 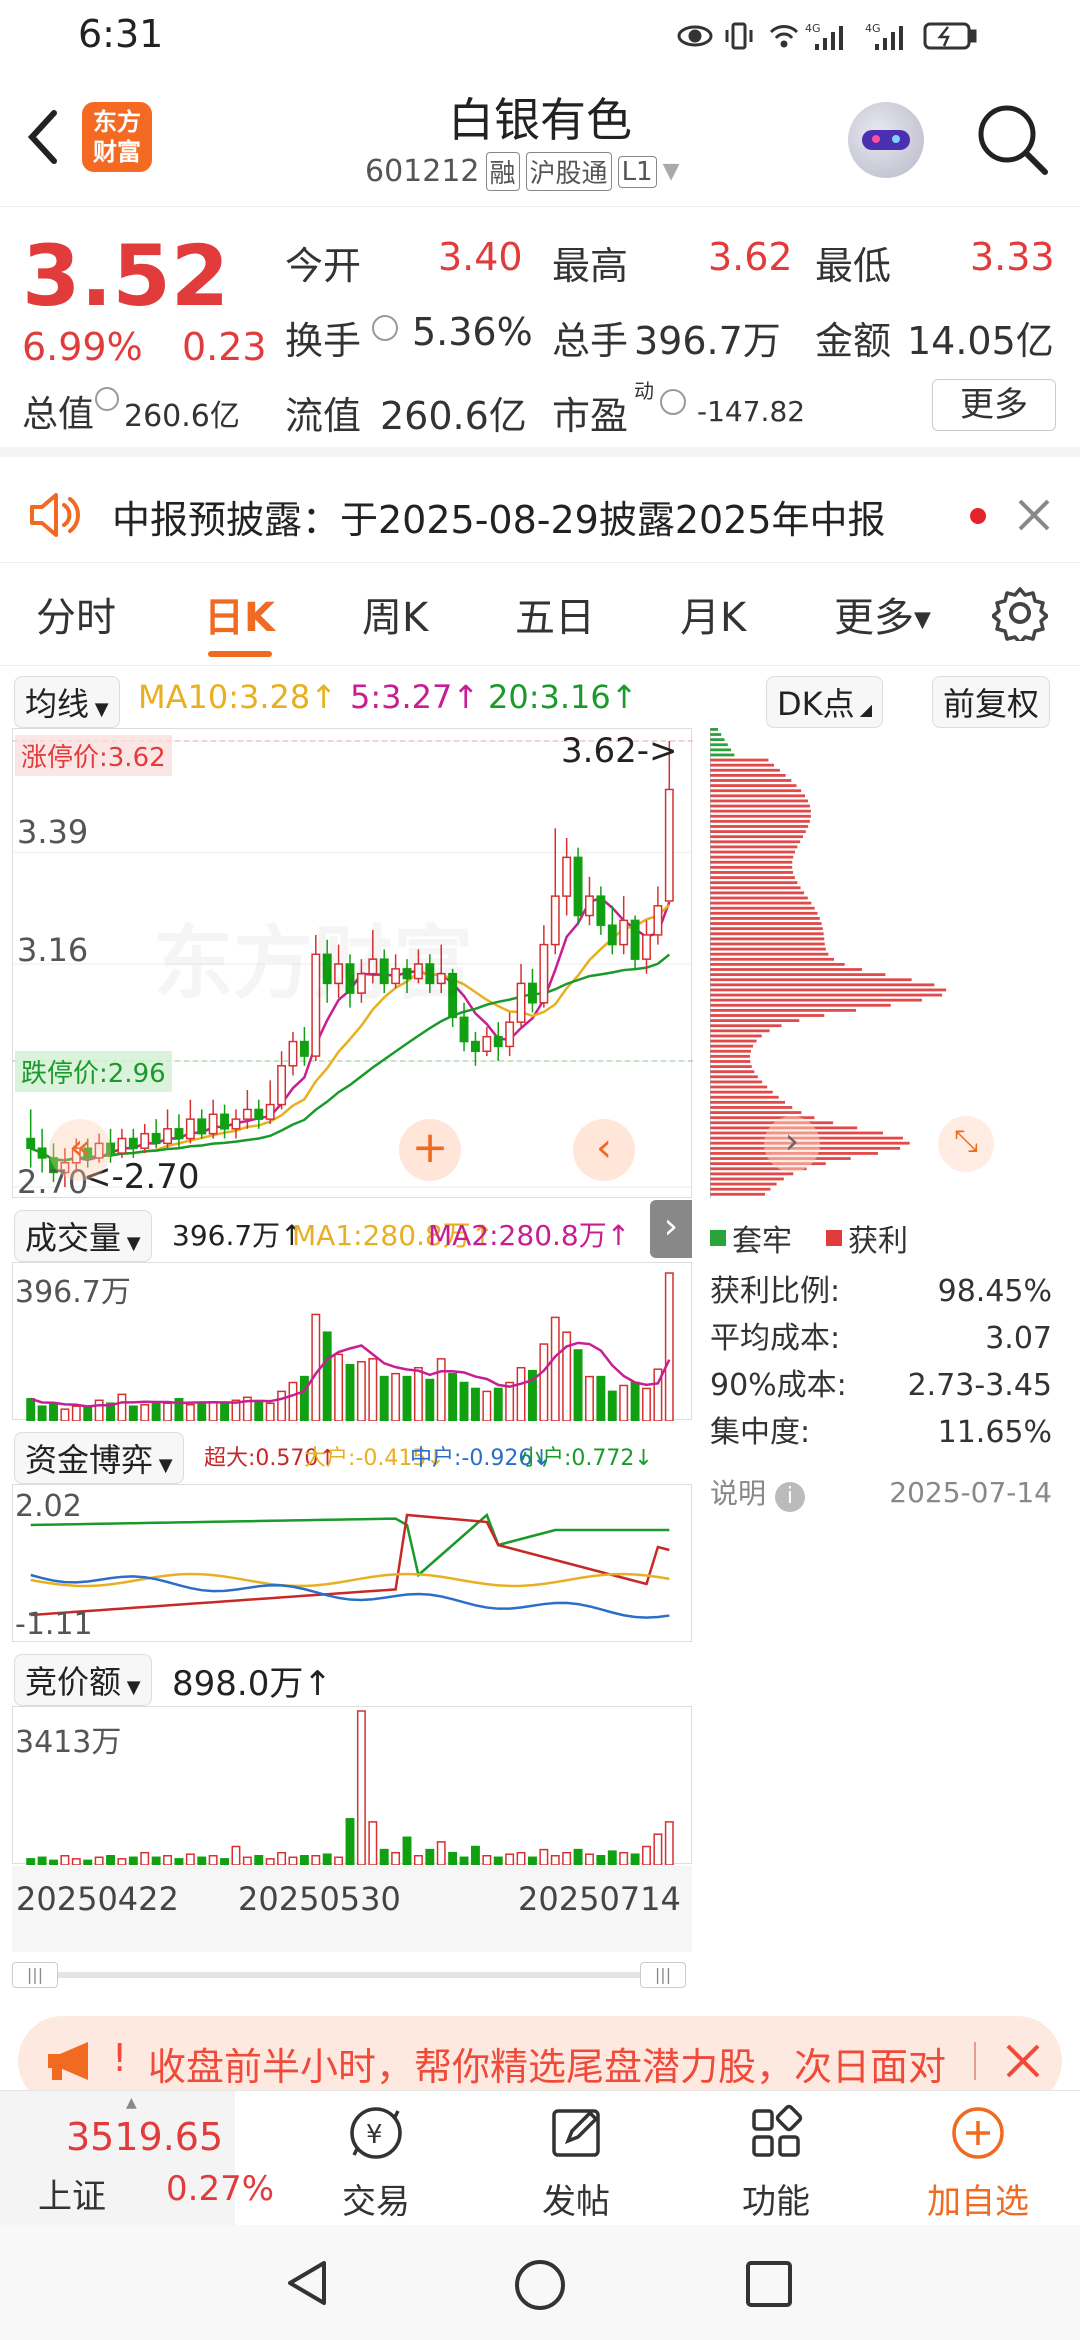 I want to click on range-handle-right: |||, so click(x=663, y=1975).